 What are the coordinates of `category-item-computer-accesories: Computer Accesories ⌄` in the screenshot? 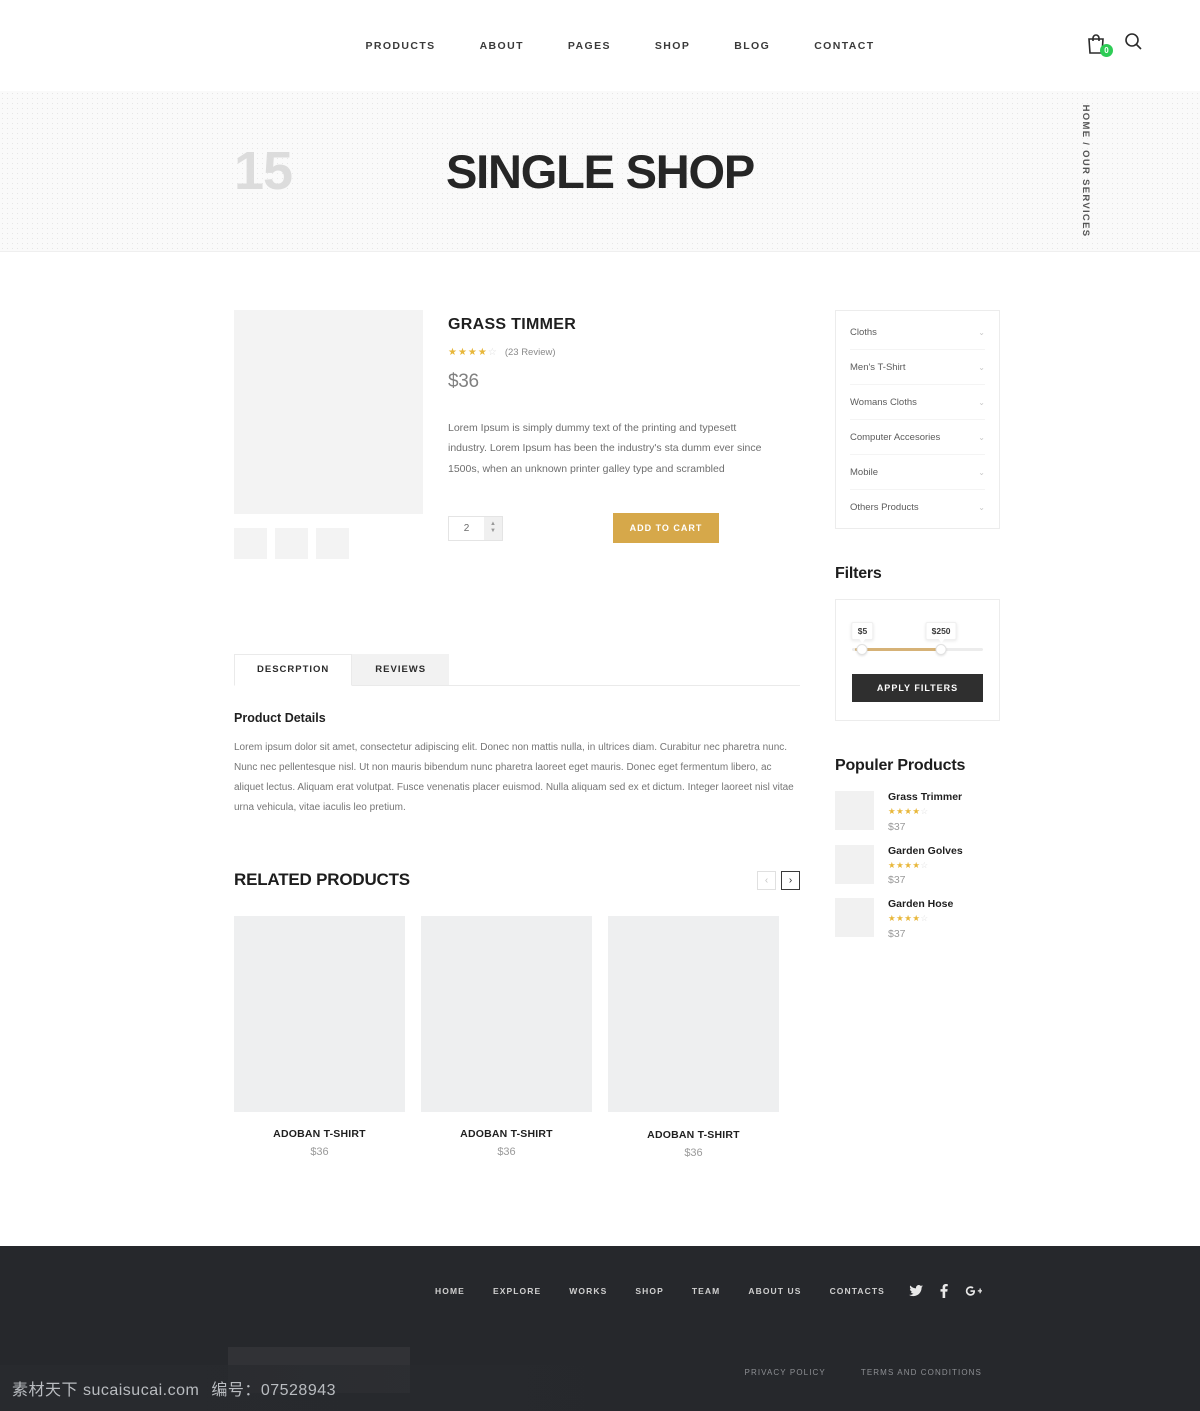 It's located at (917, 436).